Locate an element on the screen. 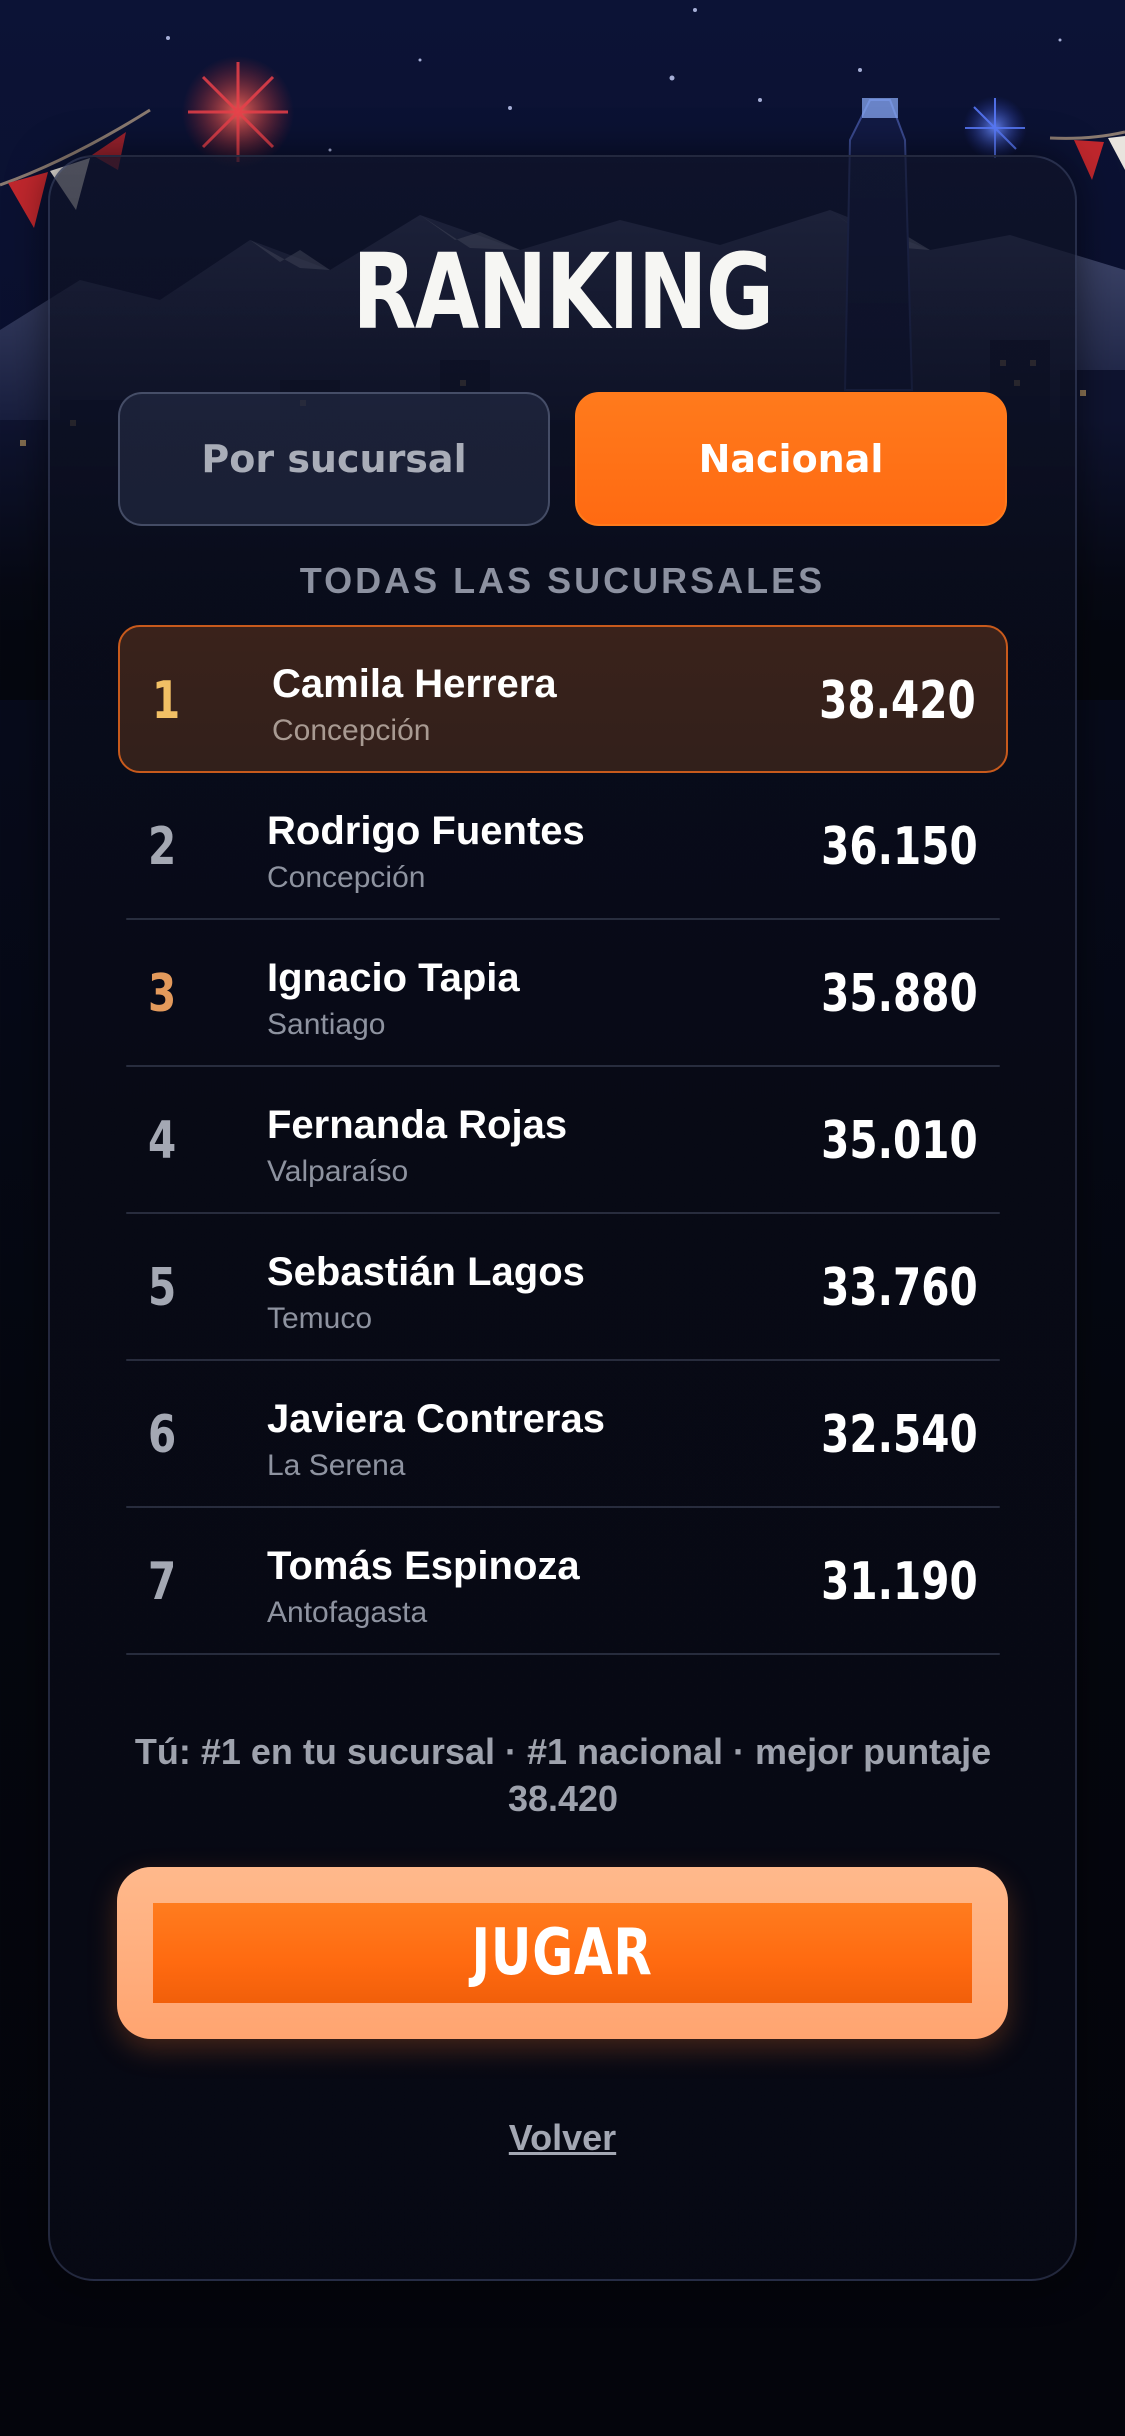  rank-position: 2 is located at coordinates (162, 847).